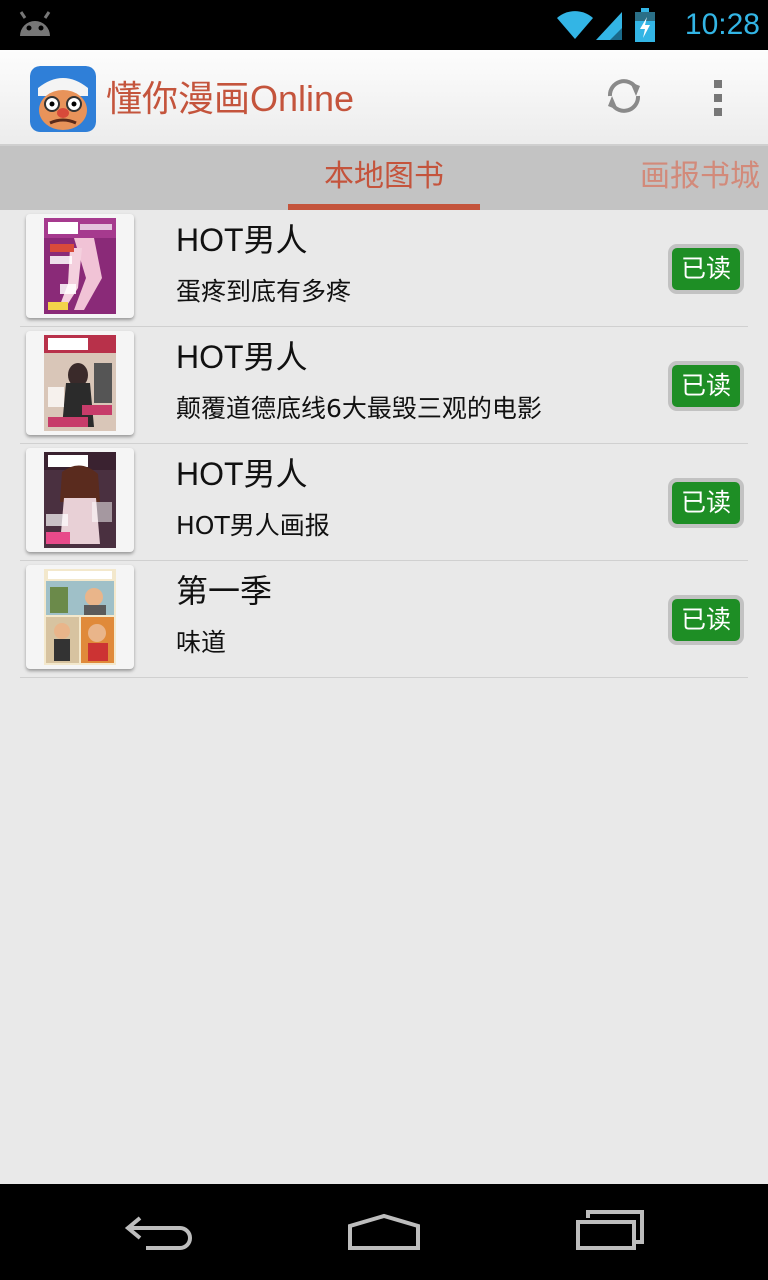  I want to click on wifi-icon, so click(575, 25).